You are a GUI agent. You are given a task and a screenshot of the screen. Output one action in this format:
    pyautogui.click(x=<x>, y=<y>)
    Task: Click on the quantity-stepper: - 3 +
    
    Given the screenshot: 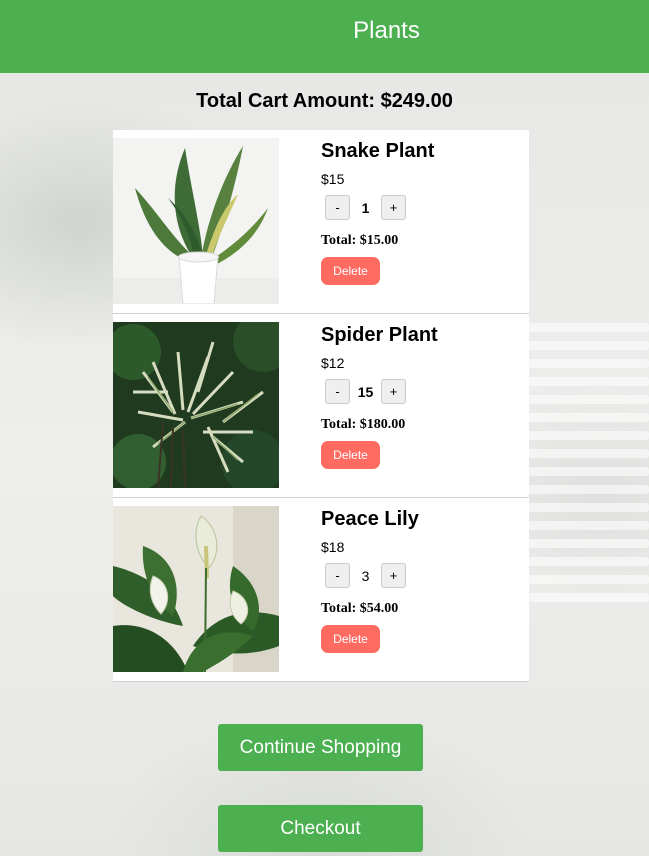 What is the action you would take?
    pyautogui.click(x=365, y=575)
    